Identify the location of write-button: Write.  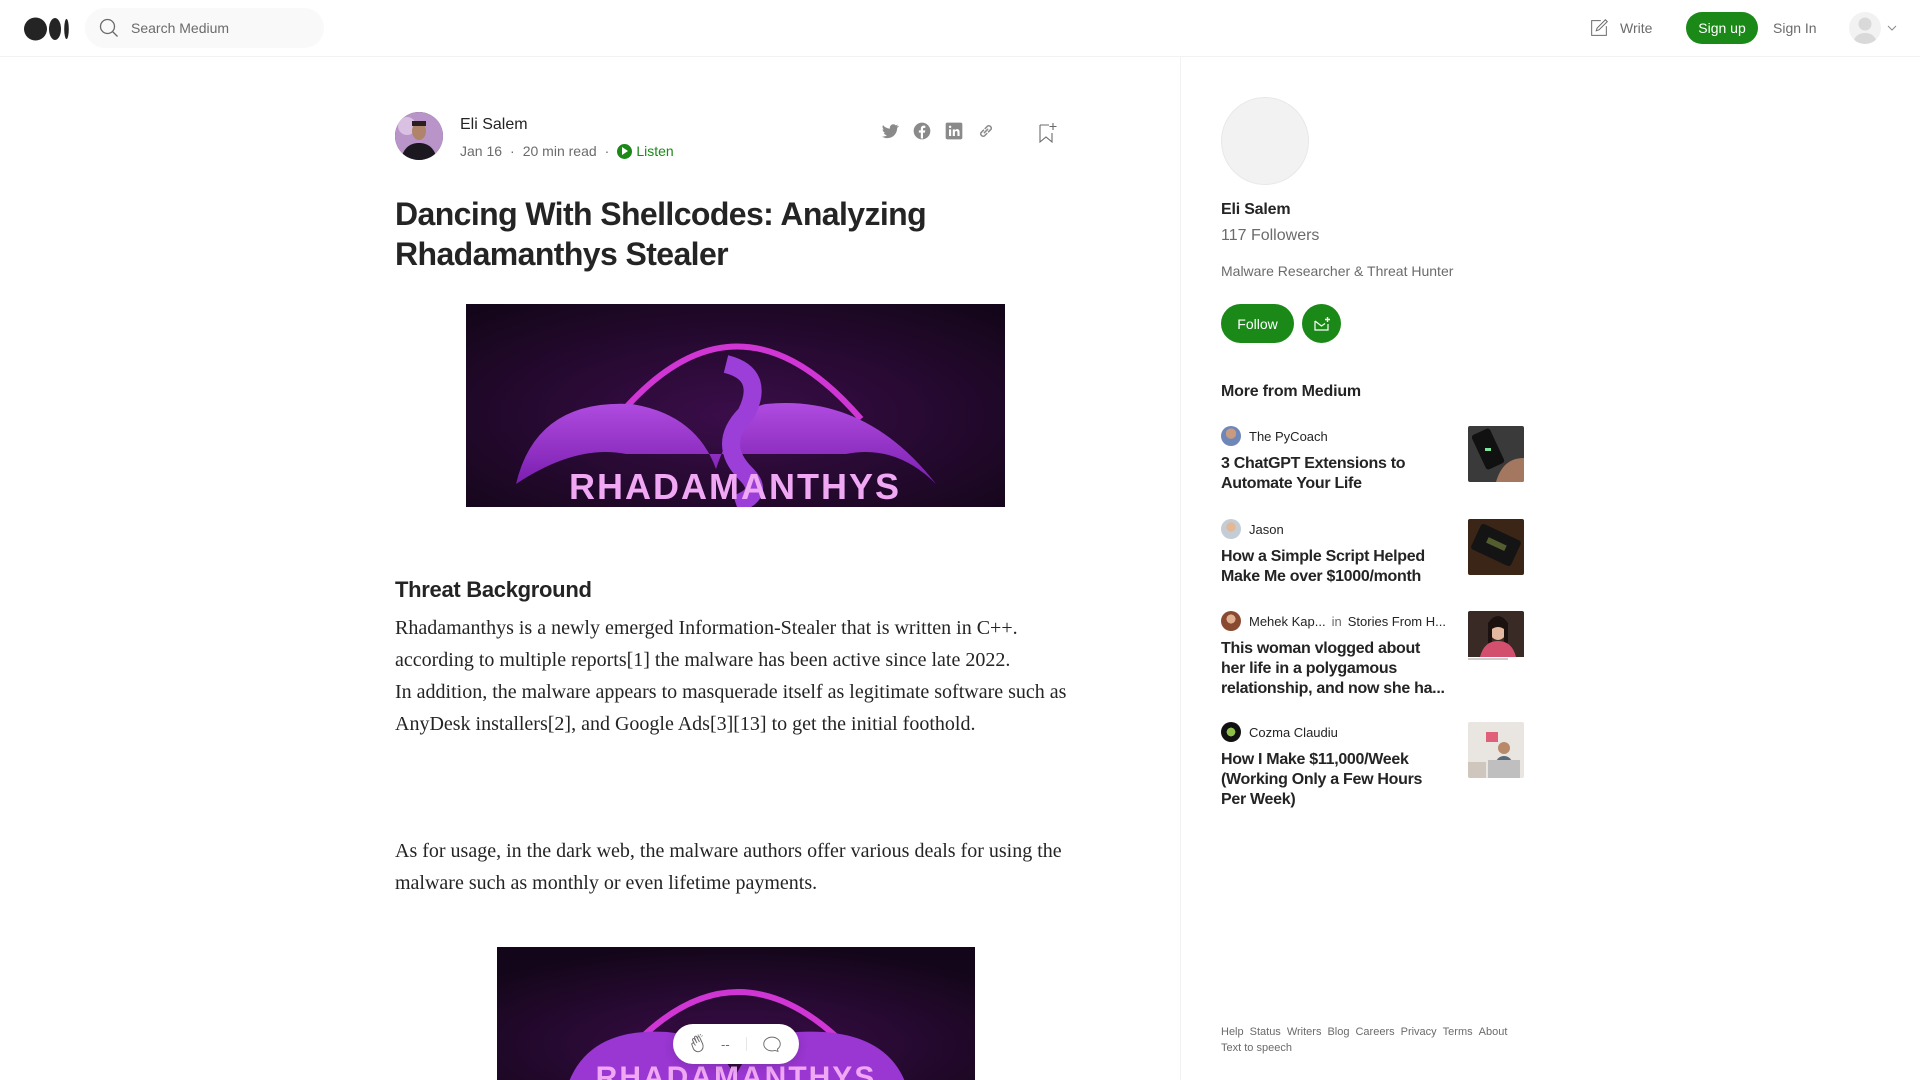
(1620, 28).